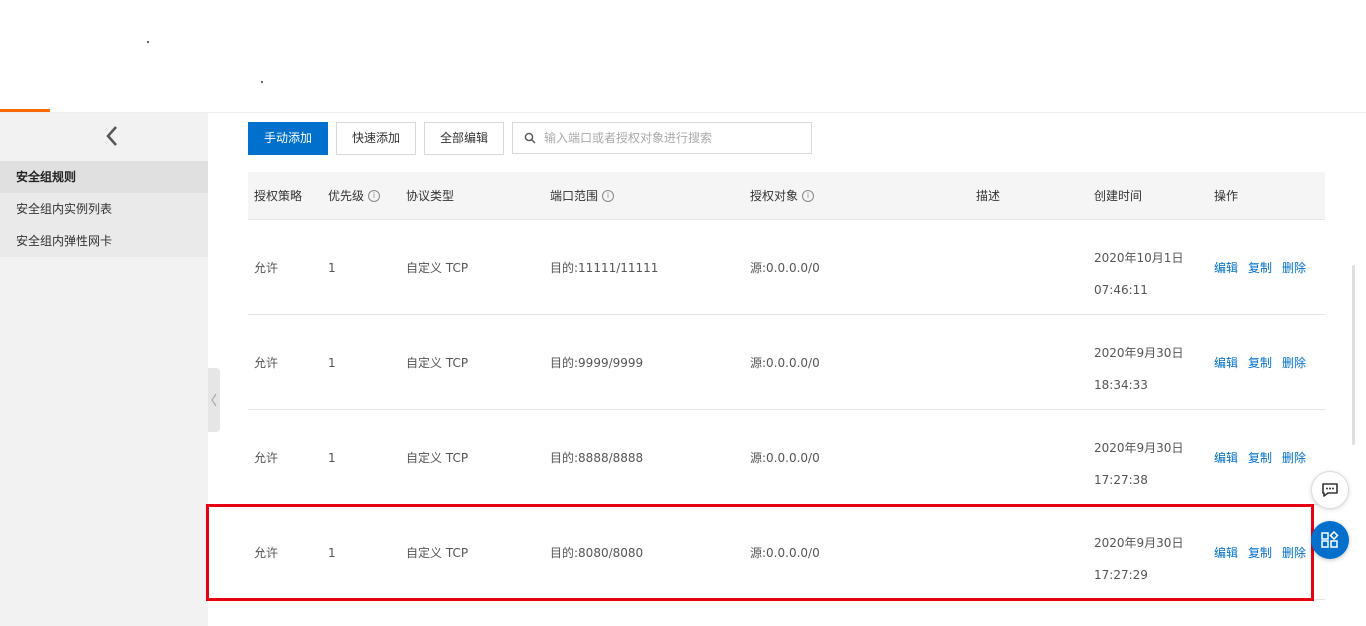 The width and height of the screenshot is (1366, 626). What do you see at coordinates (376, 138) in the screenshot?
I see `quick-add-button: 快速添加` at bounding box center [376, 138].